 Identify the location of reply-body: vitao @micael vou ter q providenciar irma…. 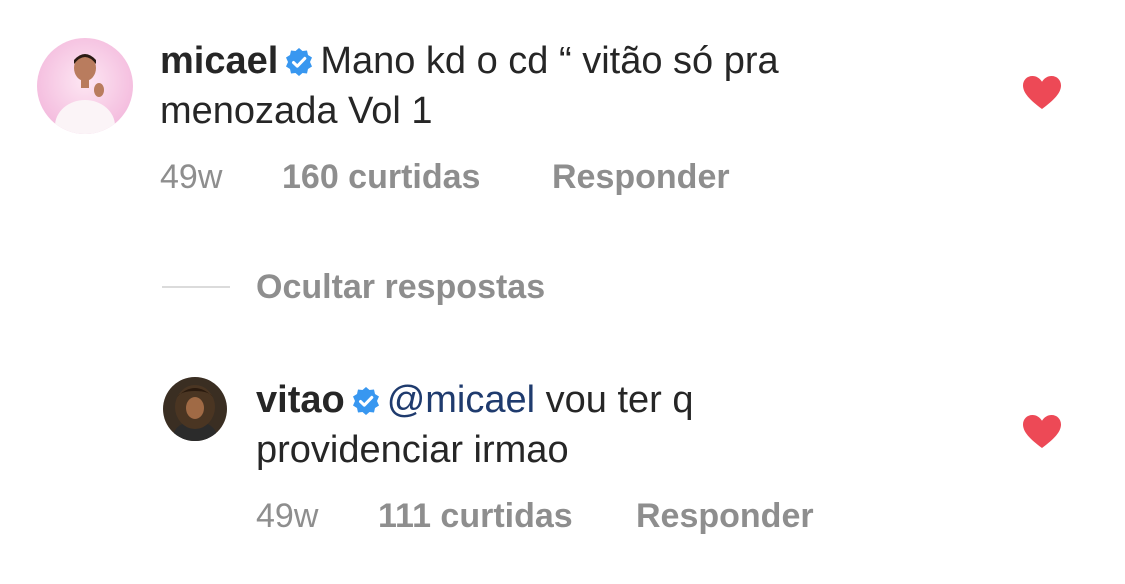
(626, 425).